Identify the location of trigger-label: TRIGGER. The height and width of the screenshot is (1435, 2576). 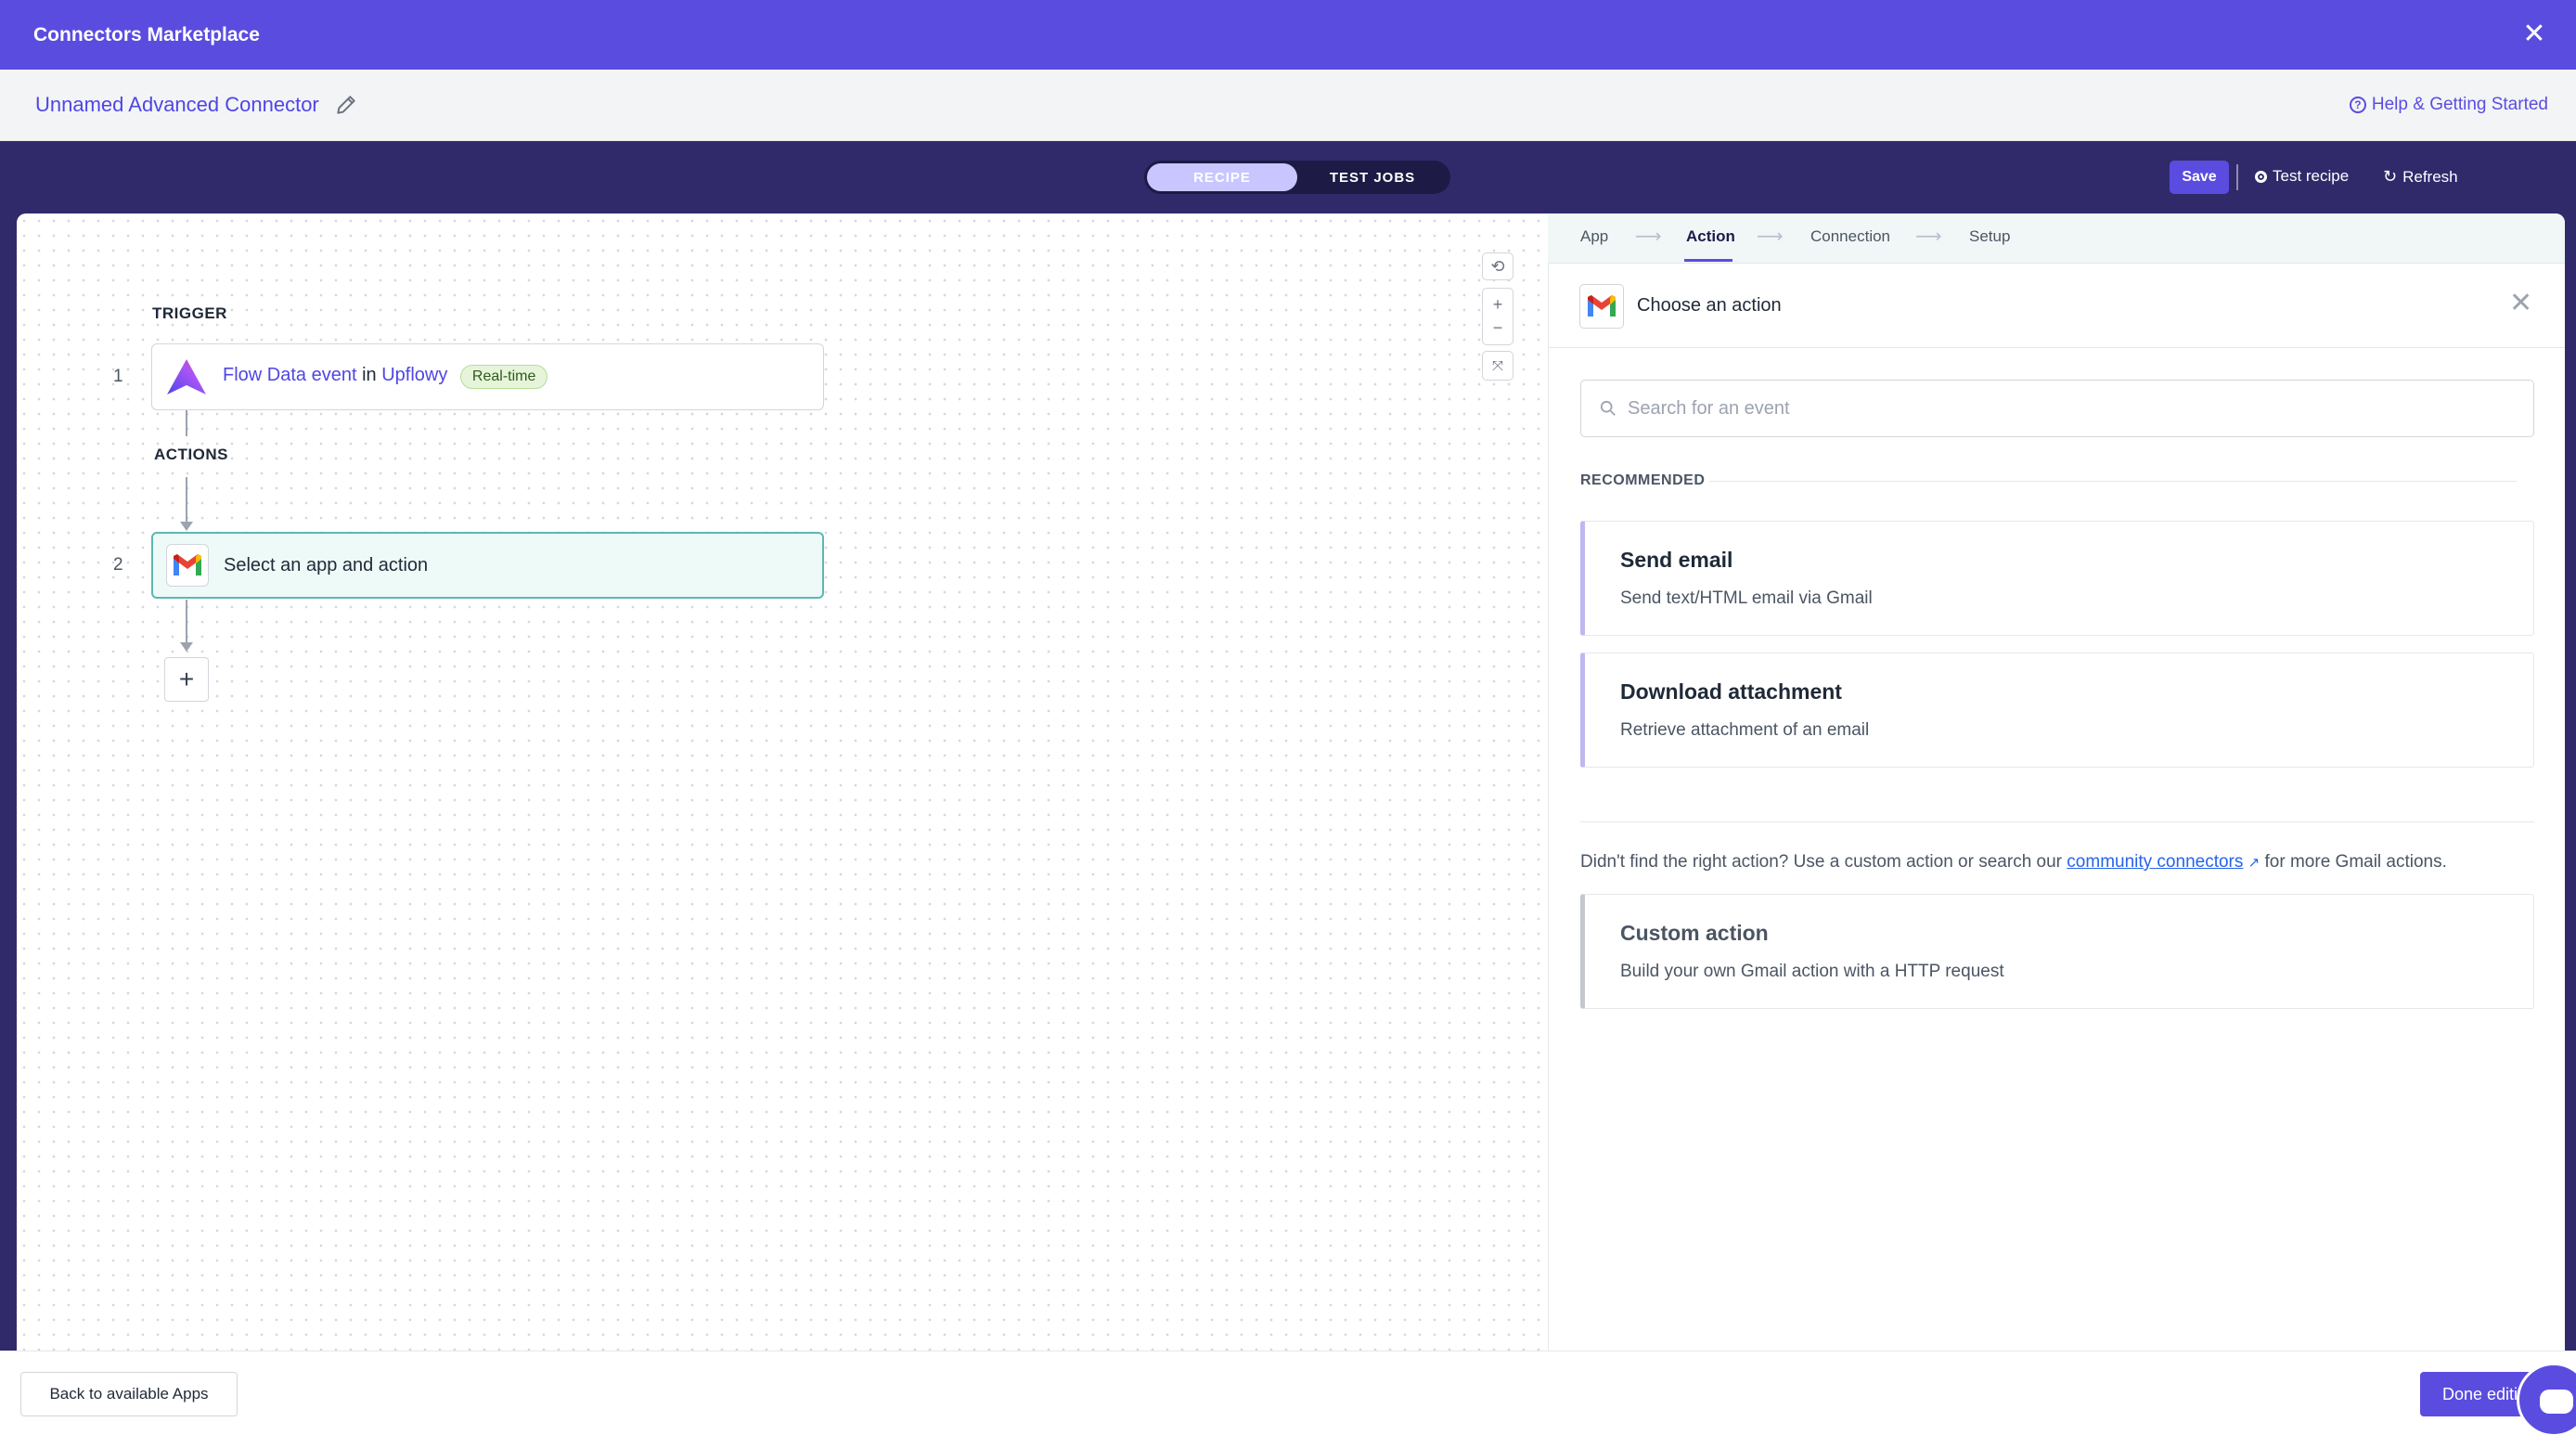
(189, 313).